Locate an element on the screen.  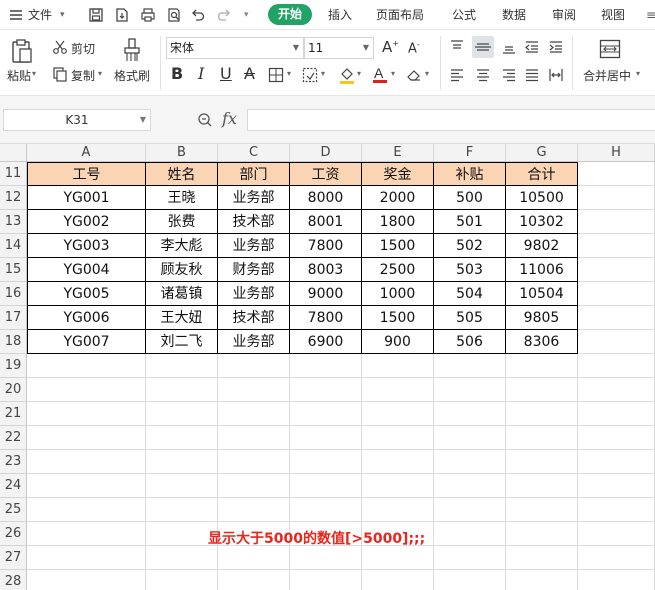
column-header-d: D is located at coordinates (326, 153).